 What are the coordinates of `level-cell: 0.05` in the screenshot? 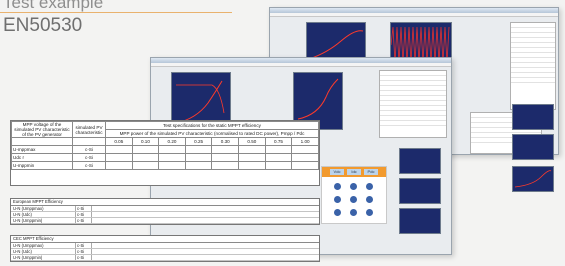 It's located at (119, 141).